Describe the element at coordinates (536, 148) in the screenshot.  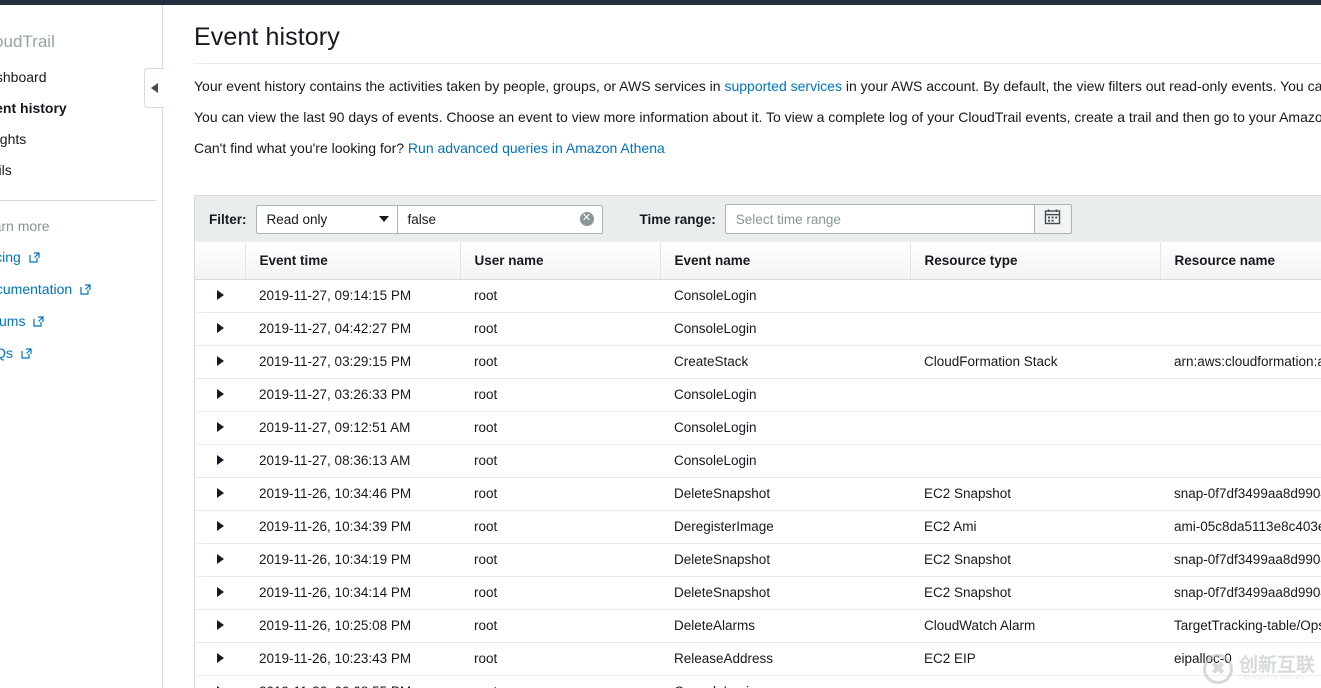
I see `athena-queries-link: Run advanced queries in Amazon Athena` at that location.